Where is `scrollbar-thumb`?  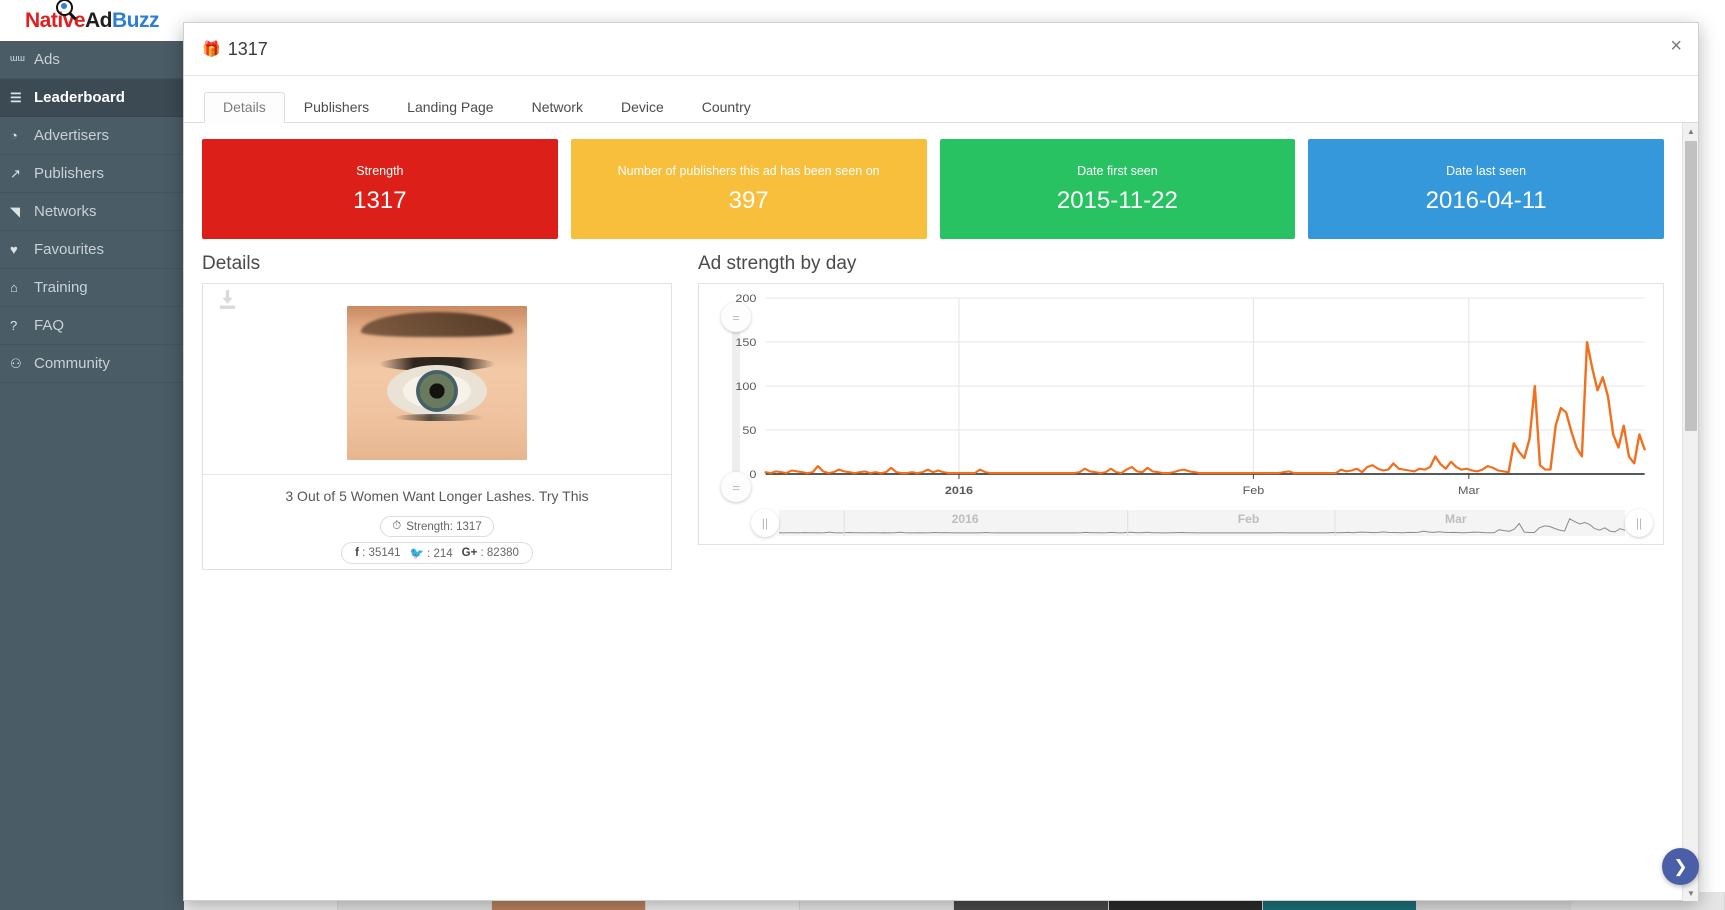 scrollbar-thumb is located at coordinates (1691, 286).